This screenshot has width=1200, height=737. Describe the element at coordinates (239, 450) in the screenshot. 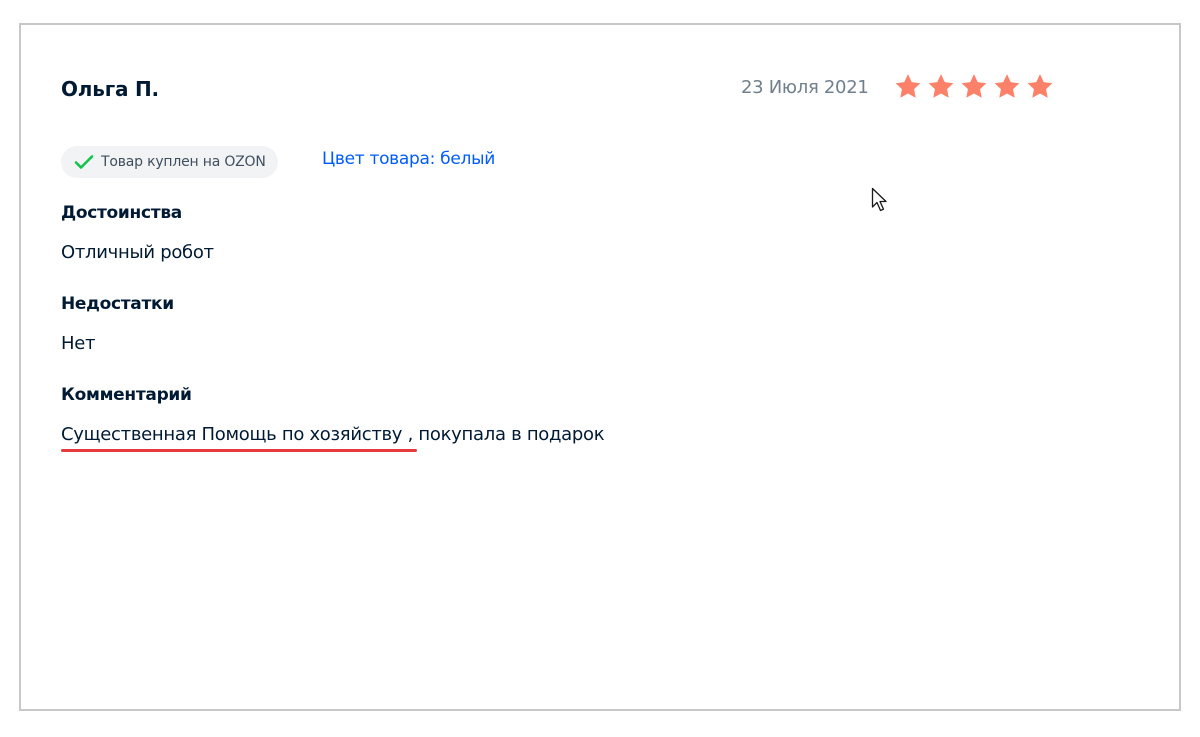

I see `comment-highlight-underline` at that location.